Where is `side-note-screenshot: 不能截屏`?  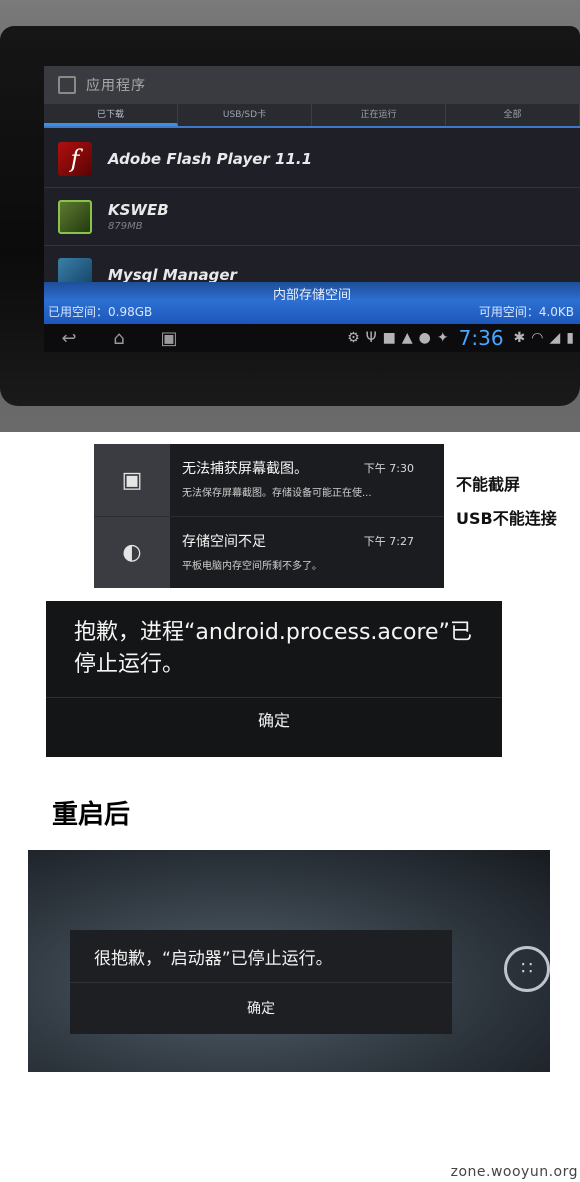 side-note-screenshot: 不能截屏 is located at coordinates (488, 484).